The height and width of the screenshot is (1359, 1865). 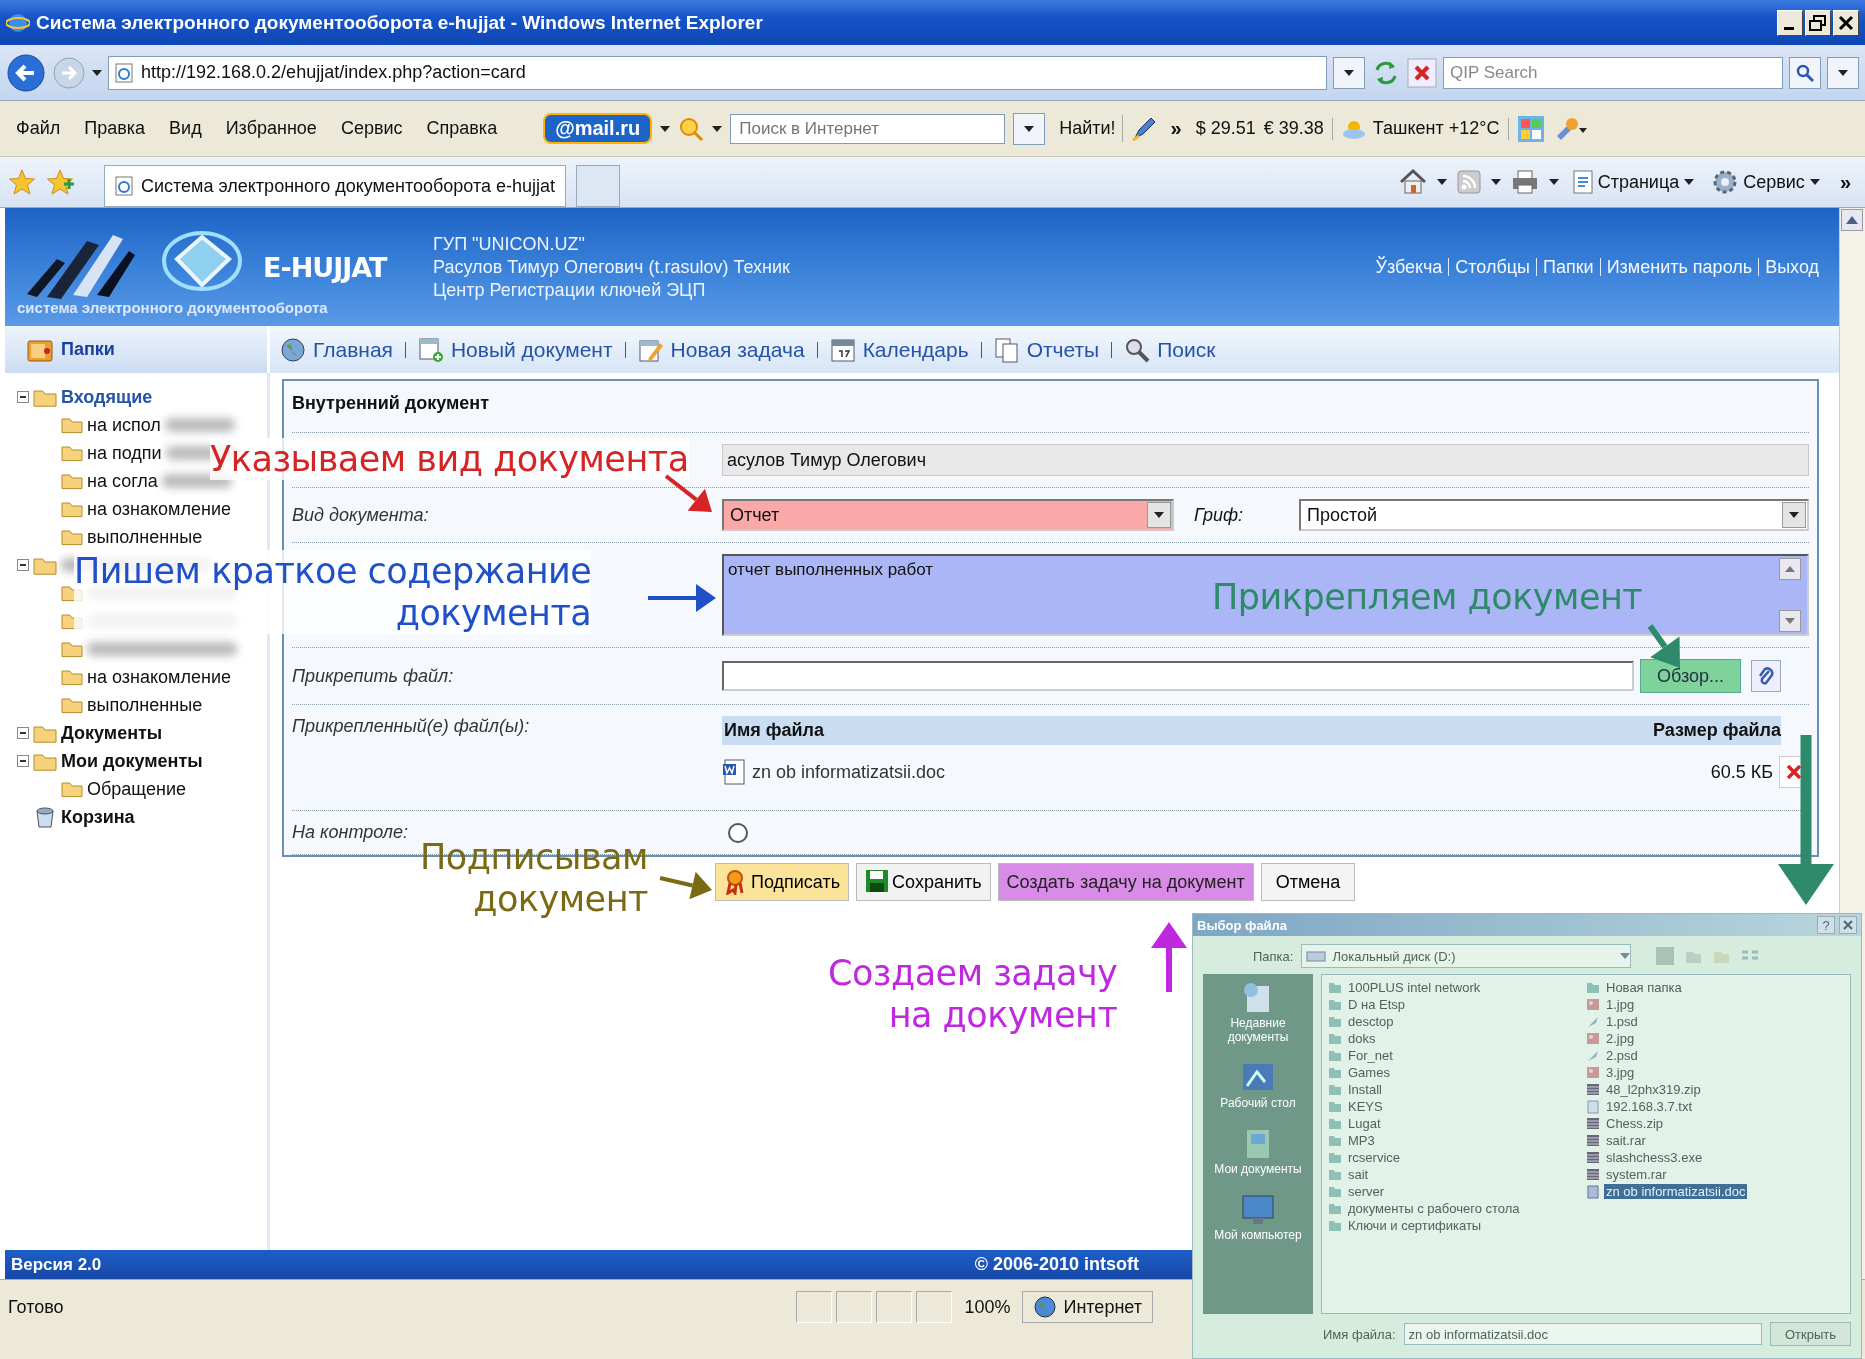 What do you see at coordinates (1371, 1021) in the screenshot?
I see `file-item: desctop` at bounding box center [1371, 1021].